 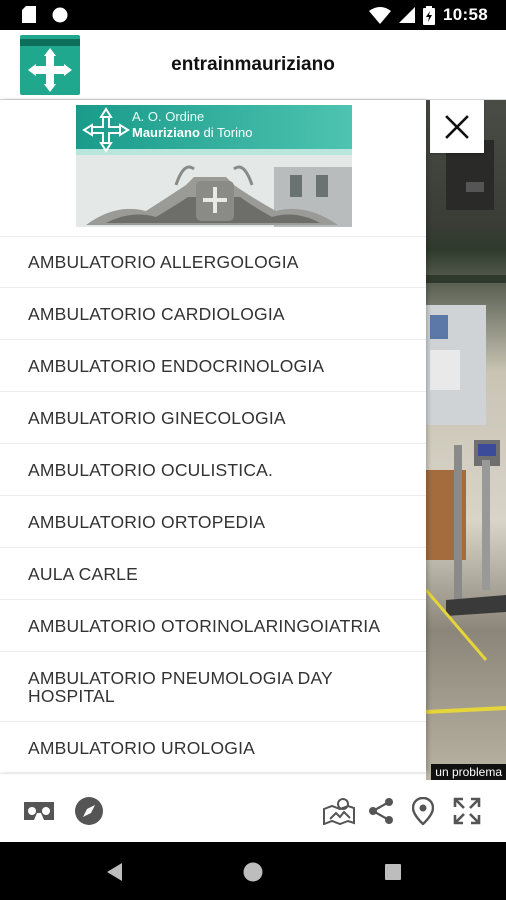 I want to click on logo-line2-bold: Mauriziano, so click(x=166, y=132).